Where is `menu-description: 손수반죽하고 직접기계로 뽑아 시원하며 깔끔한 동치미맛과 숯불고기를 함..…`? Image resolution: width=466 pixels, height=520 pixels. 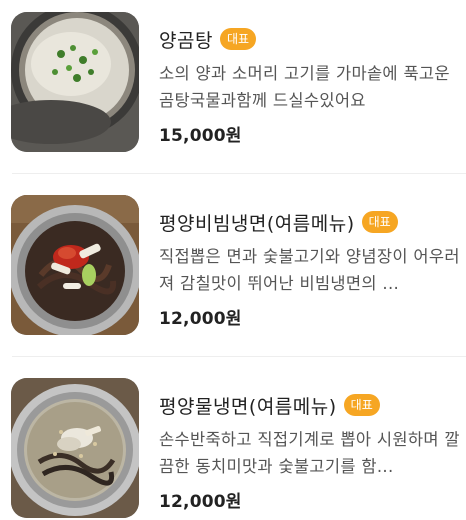 menu-description: 손수반죽하고 직접기계로 뽑아 시원하며 깔끔한 동치미맛과 숯불고기를 함..… is located at coordinates (309, 453).